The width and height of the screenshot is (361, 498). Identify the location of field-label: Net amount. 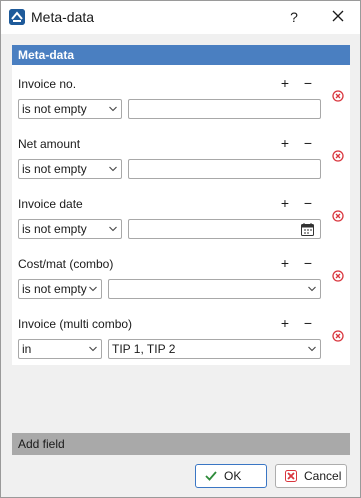
(49, 144).